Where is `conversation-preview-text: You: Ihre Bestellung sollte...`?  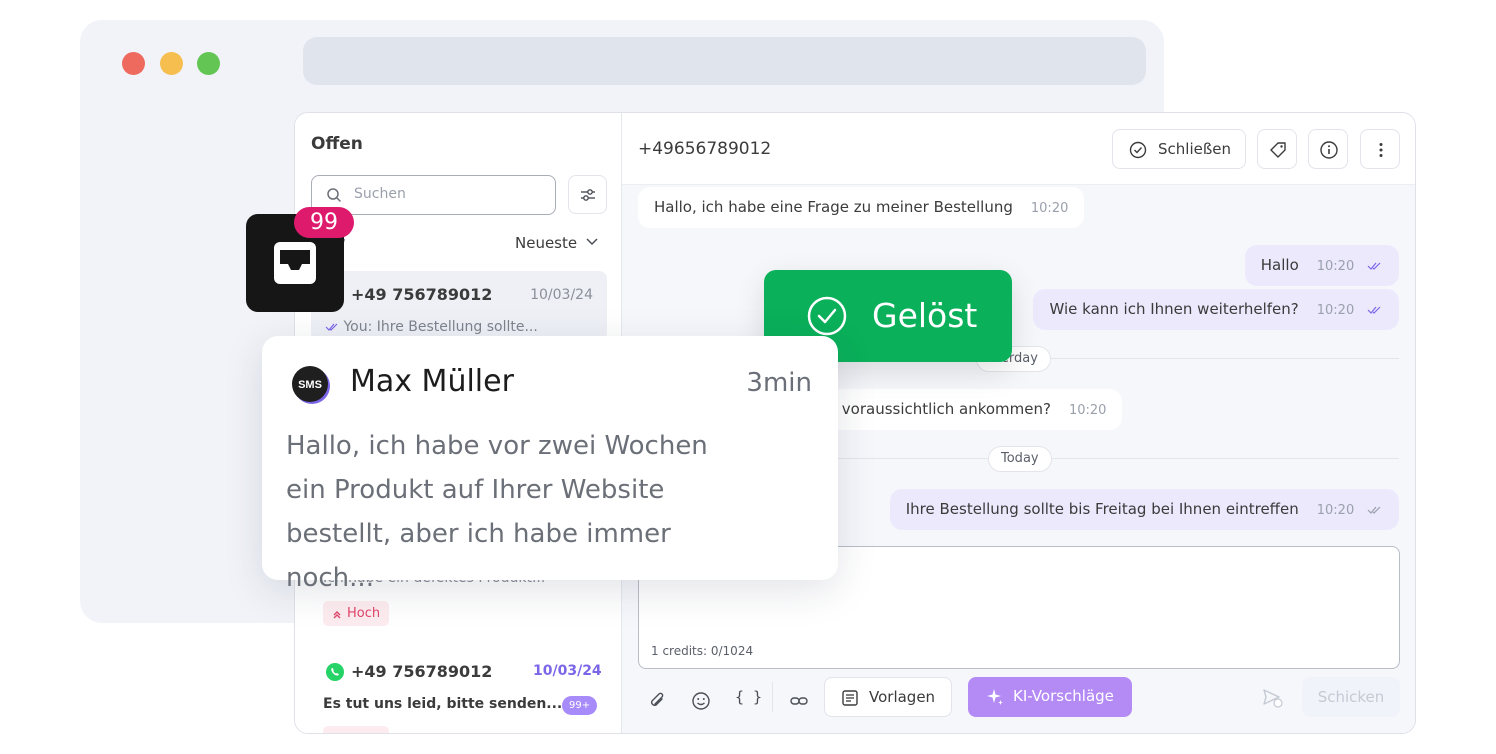
conversation-preview-text: You: Ihre Bestellung sollte... is located at coordinates (440, 327).